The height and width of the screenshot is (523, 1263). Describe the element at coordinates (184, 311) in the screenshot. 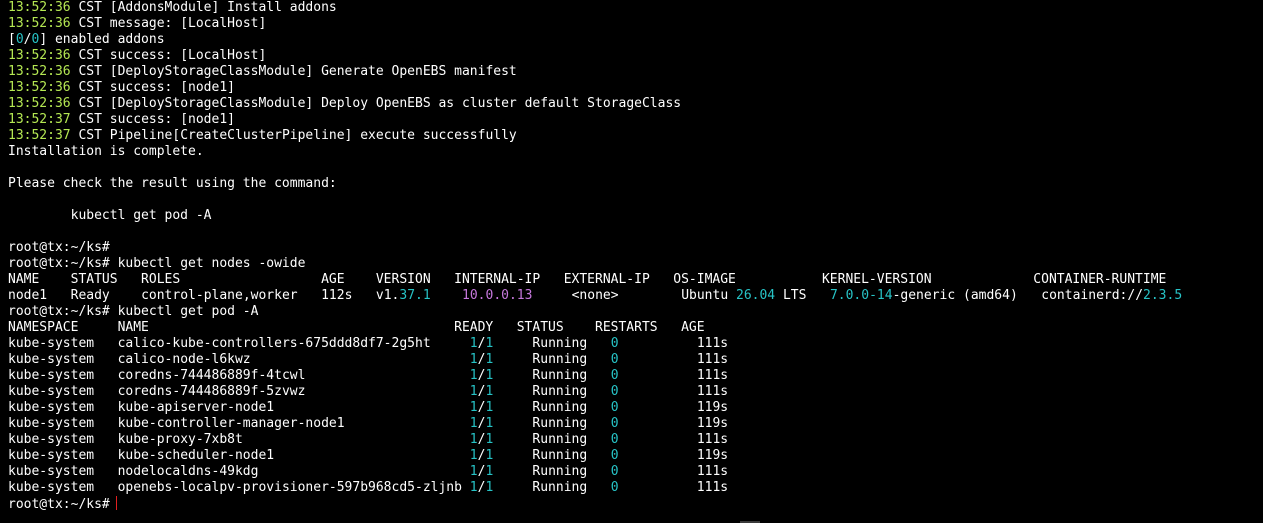

I see `command-text: kubectl get pod -A` at that location.